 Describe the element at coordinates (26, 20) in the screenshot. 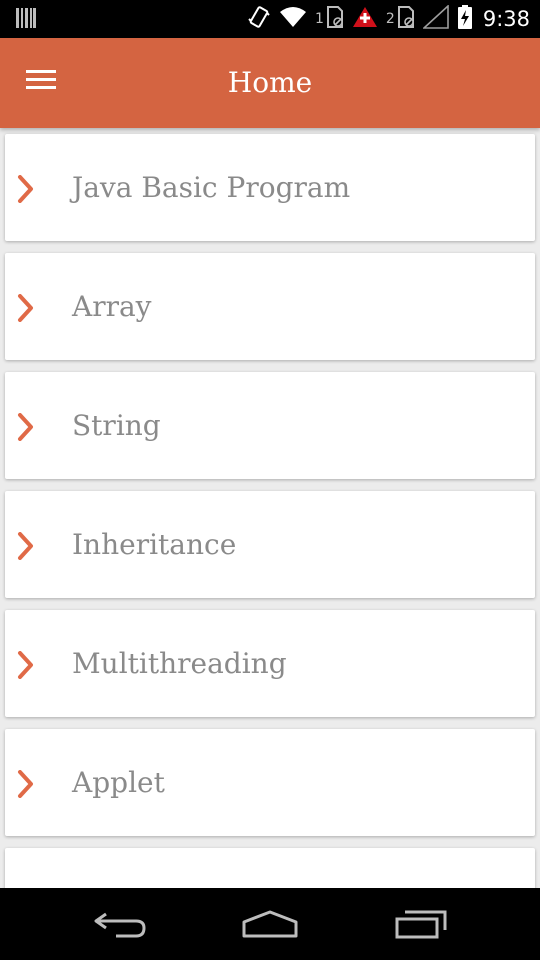

I see `barcode-icon` at that location.